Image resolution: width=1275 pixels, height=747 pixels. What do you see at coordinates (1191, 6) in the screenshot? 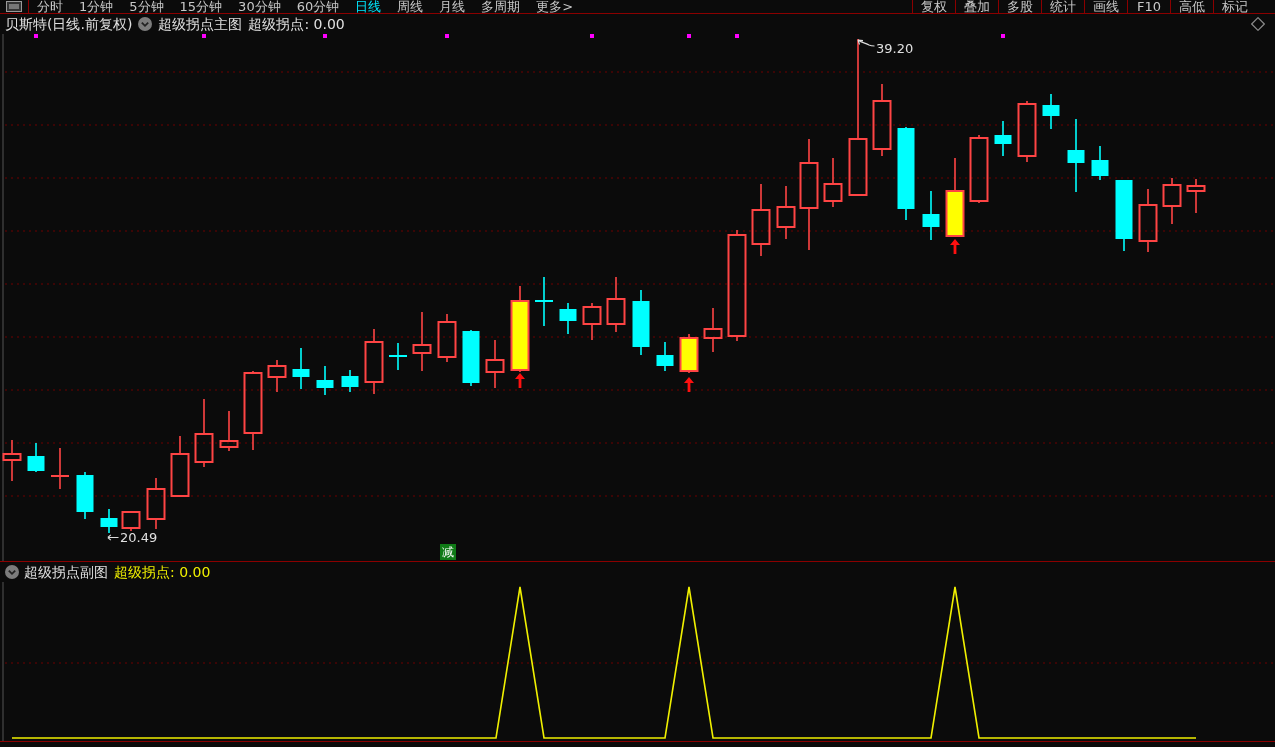
I see `toolbar-button: 高低` at bounding box center [1191, 6].